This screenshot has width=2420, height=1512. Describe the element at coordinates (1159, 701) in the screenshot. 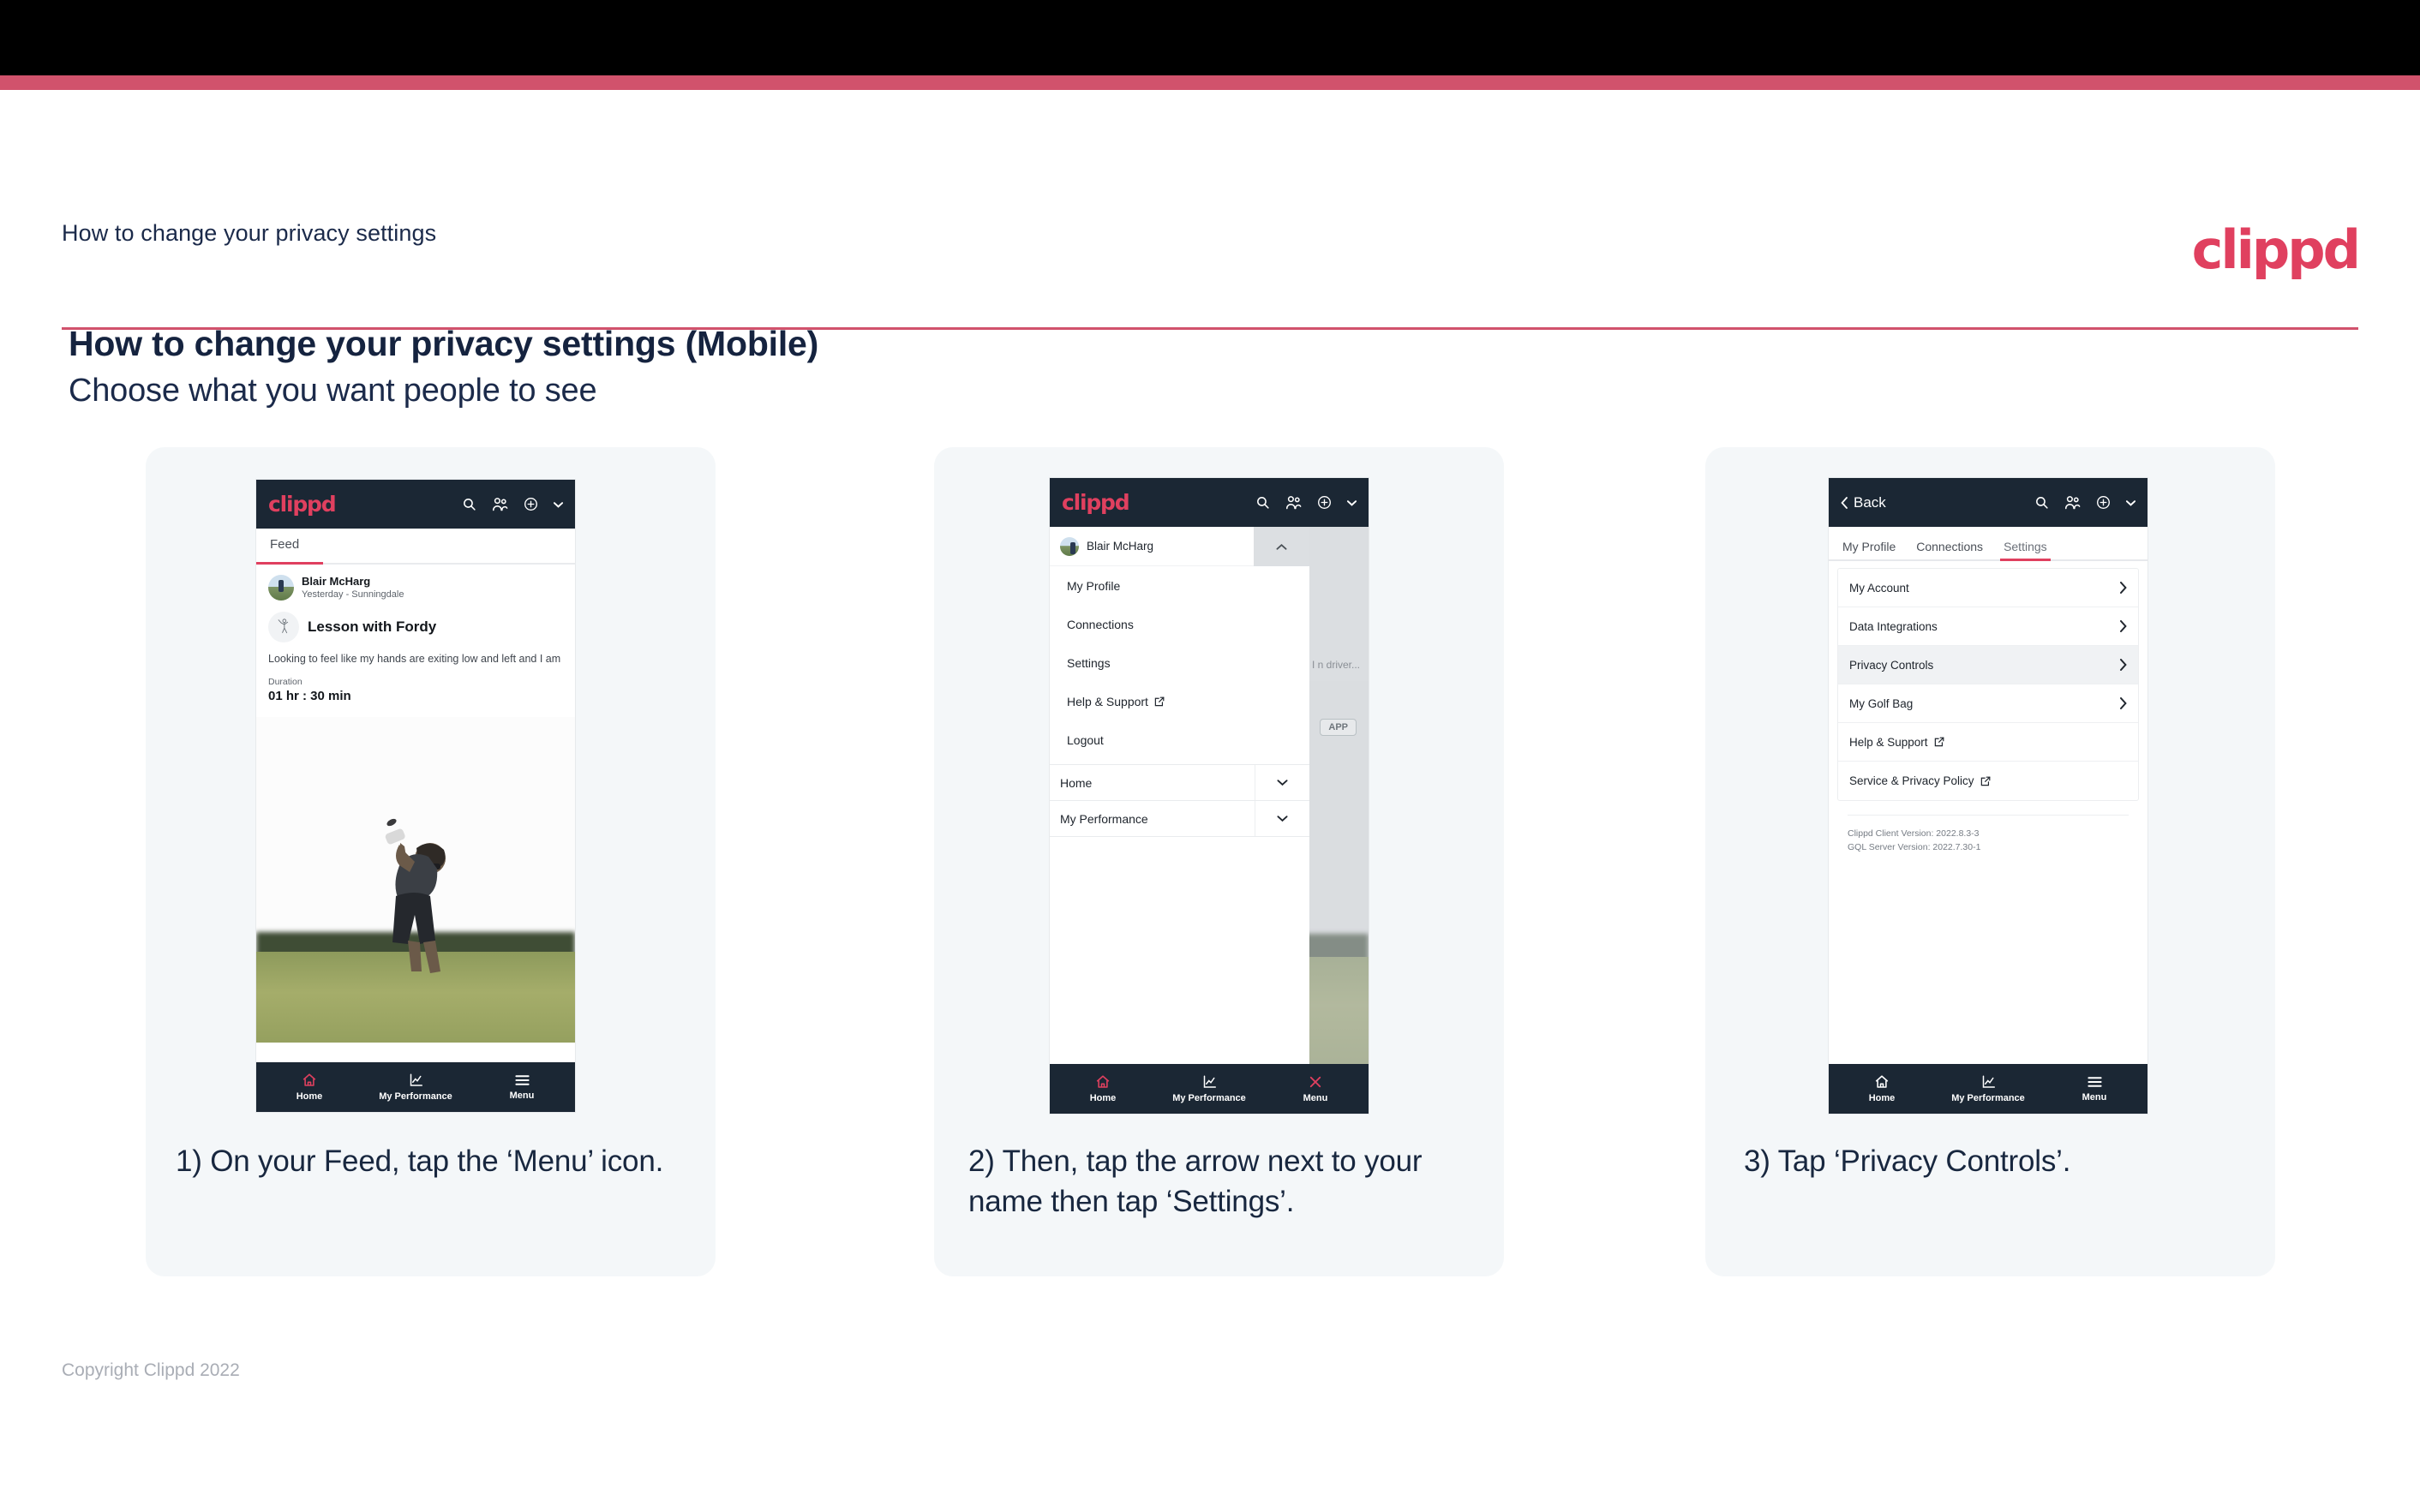

I see `external-link-icon` at that location.